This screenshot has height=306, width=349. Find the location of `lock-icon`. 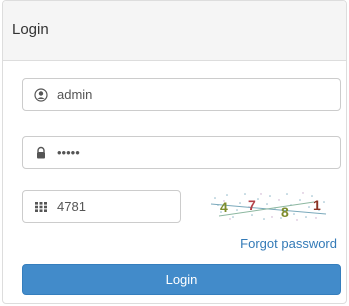

lock-icon is located at coordinates (41, 153).